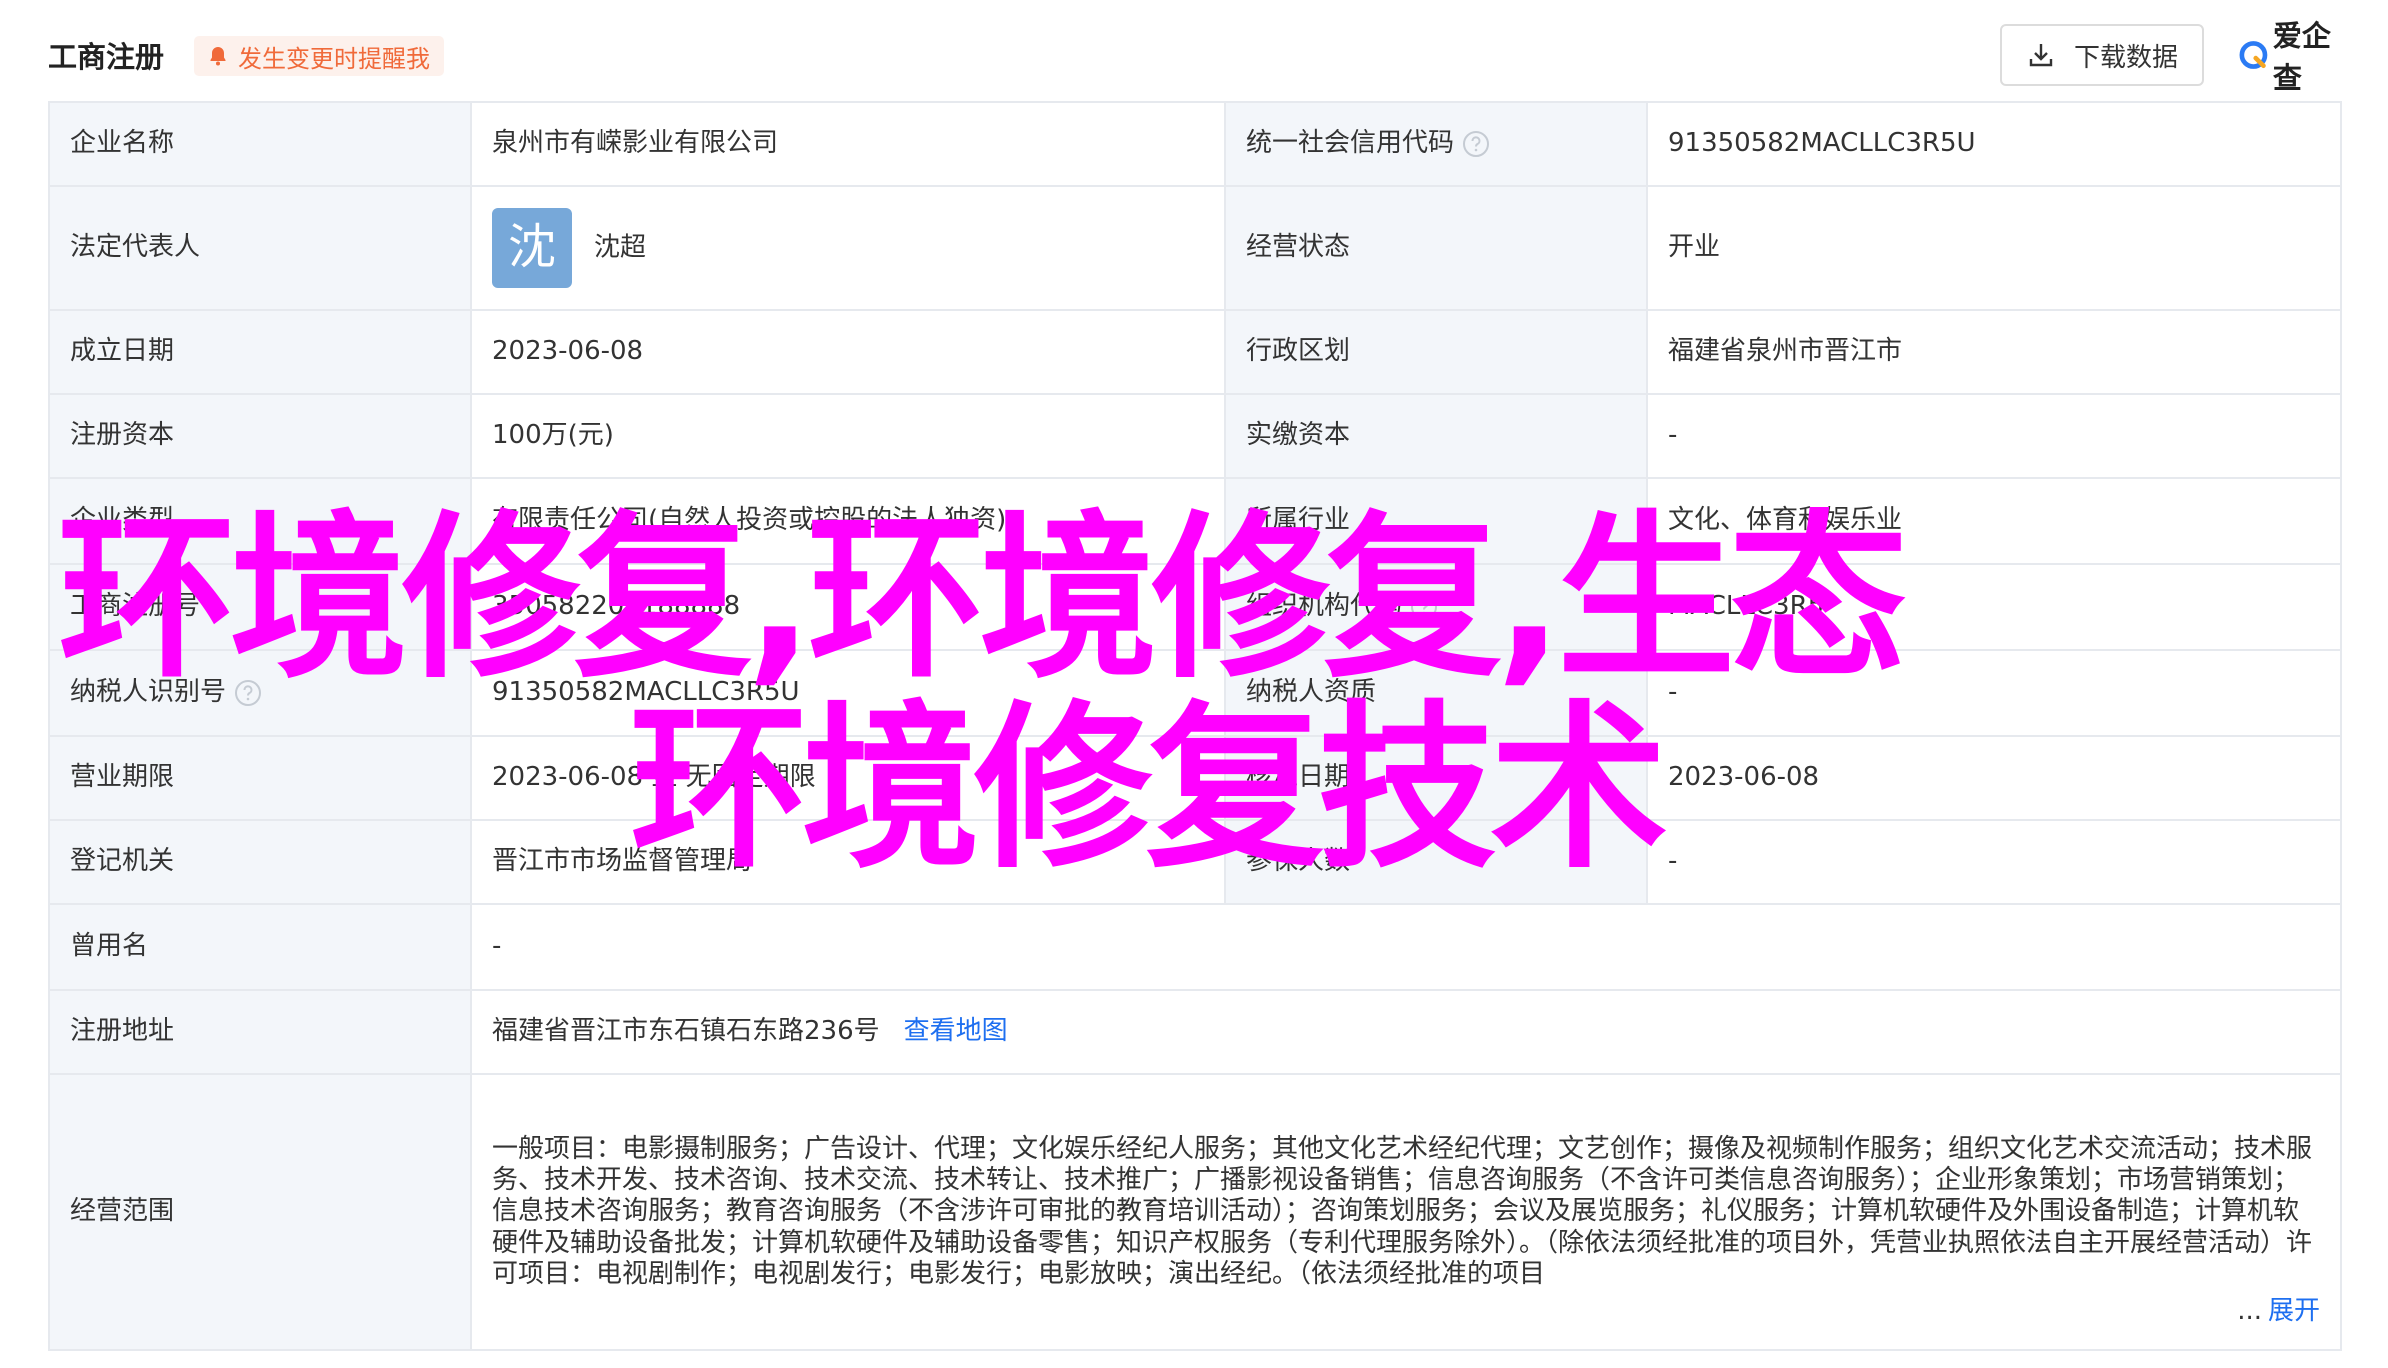  Describe the element at coordinates (260, 862) in the screenshot. I see `row-label: 登记机关` at that location.